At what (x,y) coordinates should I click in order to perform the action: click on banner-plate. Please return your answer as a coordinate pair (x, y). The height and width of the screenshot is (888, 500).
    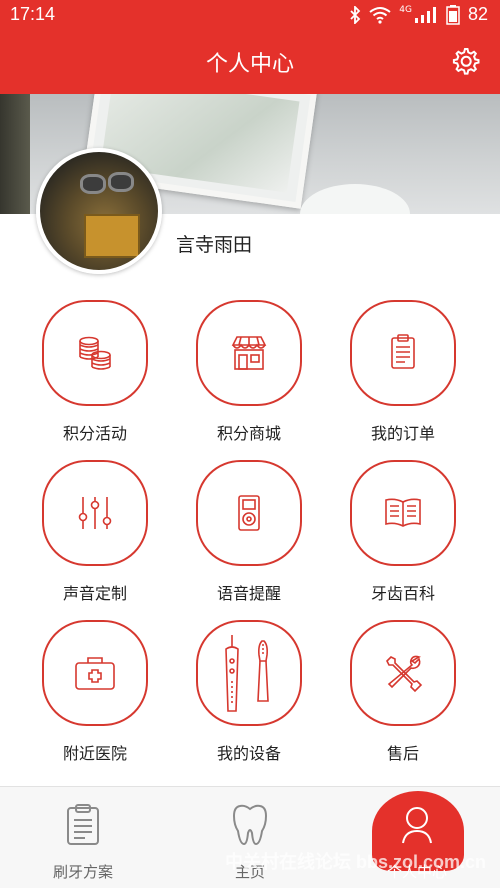
    Looking at the image, I should click on (355, 199).